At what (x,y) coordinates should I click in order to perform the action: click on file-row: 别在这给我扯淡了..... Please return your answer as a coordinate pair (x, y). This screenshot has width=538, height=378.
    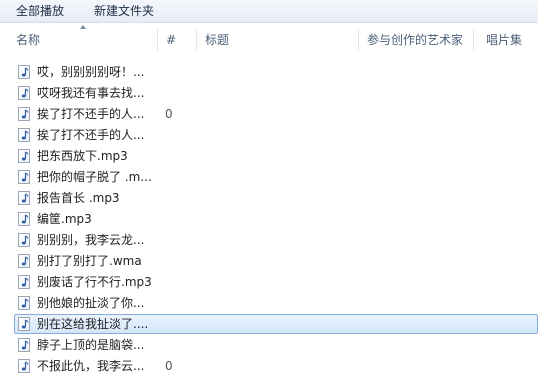
    Looking at the image, I should click on (276, 324).